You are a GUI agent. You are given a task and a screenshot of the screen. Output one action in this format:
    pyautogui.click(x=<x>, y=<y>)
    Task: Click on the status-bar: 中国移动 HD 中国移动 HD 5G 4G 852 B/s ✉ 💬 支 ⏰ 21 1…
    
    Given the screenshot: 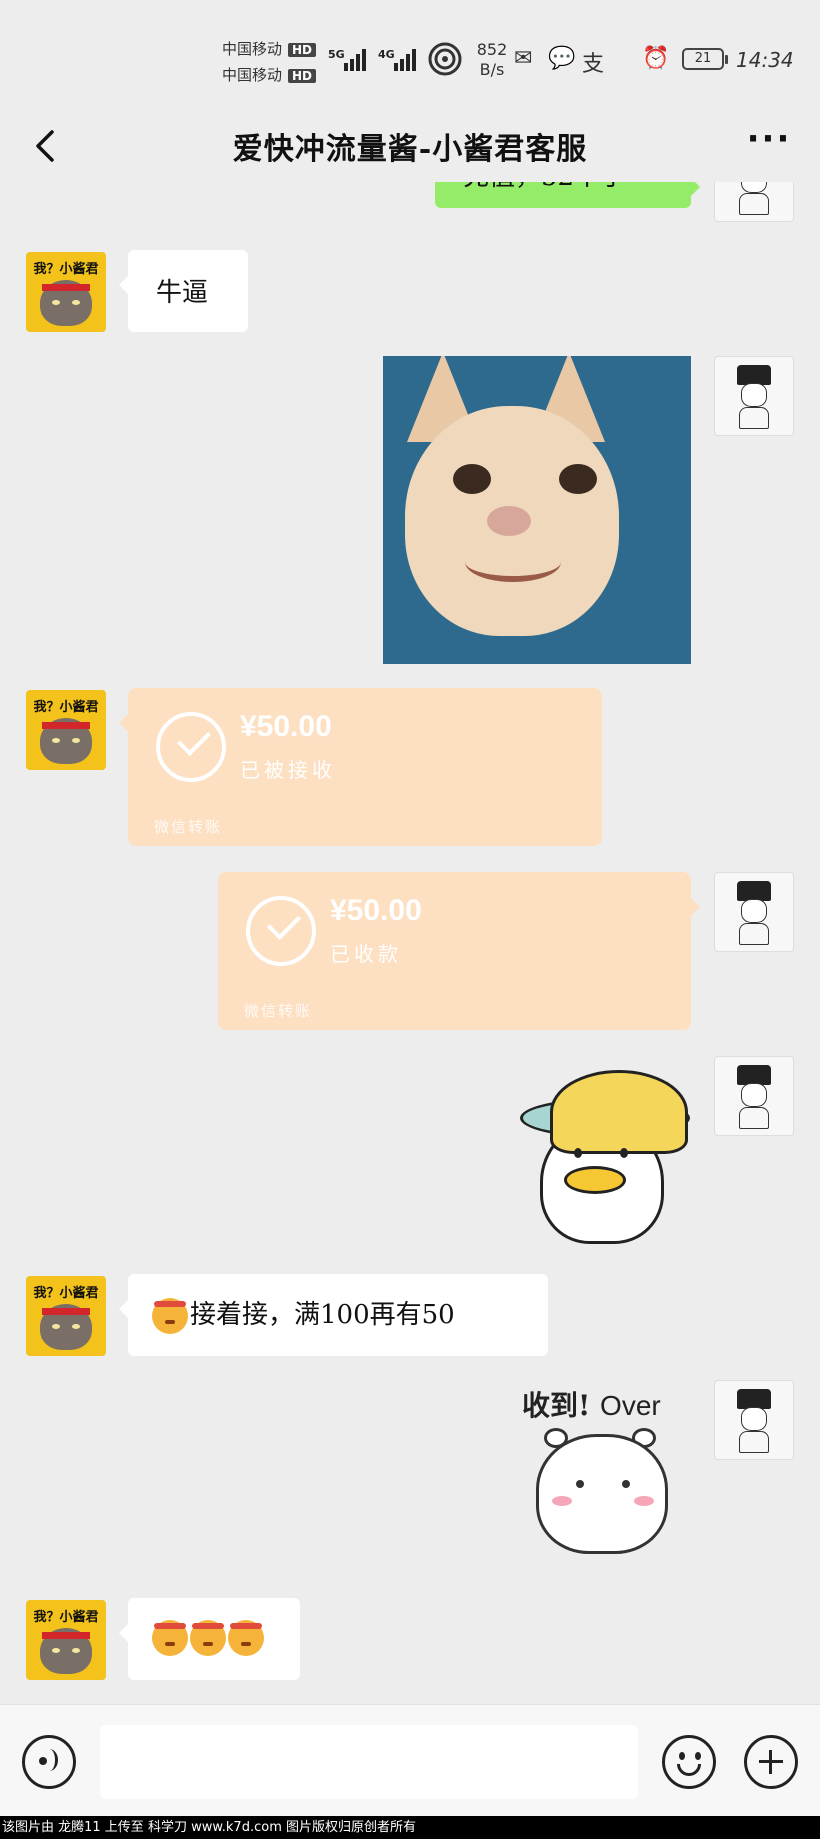 What is the action you would take?
    pyautogui.click(x=410, y=55)
    